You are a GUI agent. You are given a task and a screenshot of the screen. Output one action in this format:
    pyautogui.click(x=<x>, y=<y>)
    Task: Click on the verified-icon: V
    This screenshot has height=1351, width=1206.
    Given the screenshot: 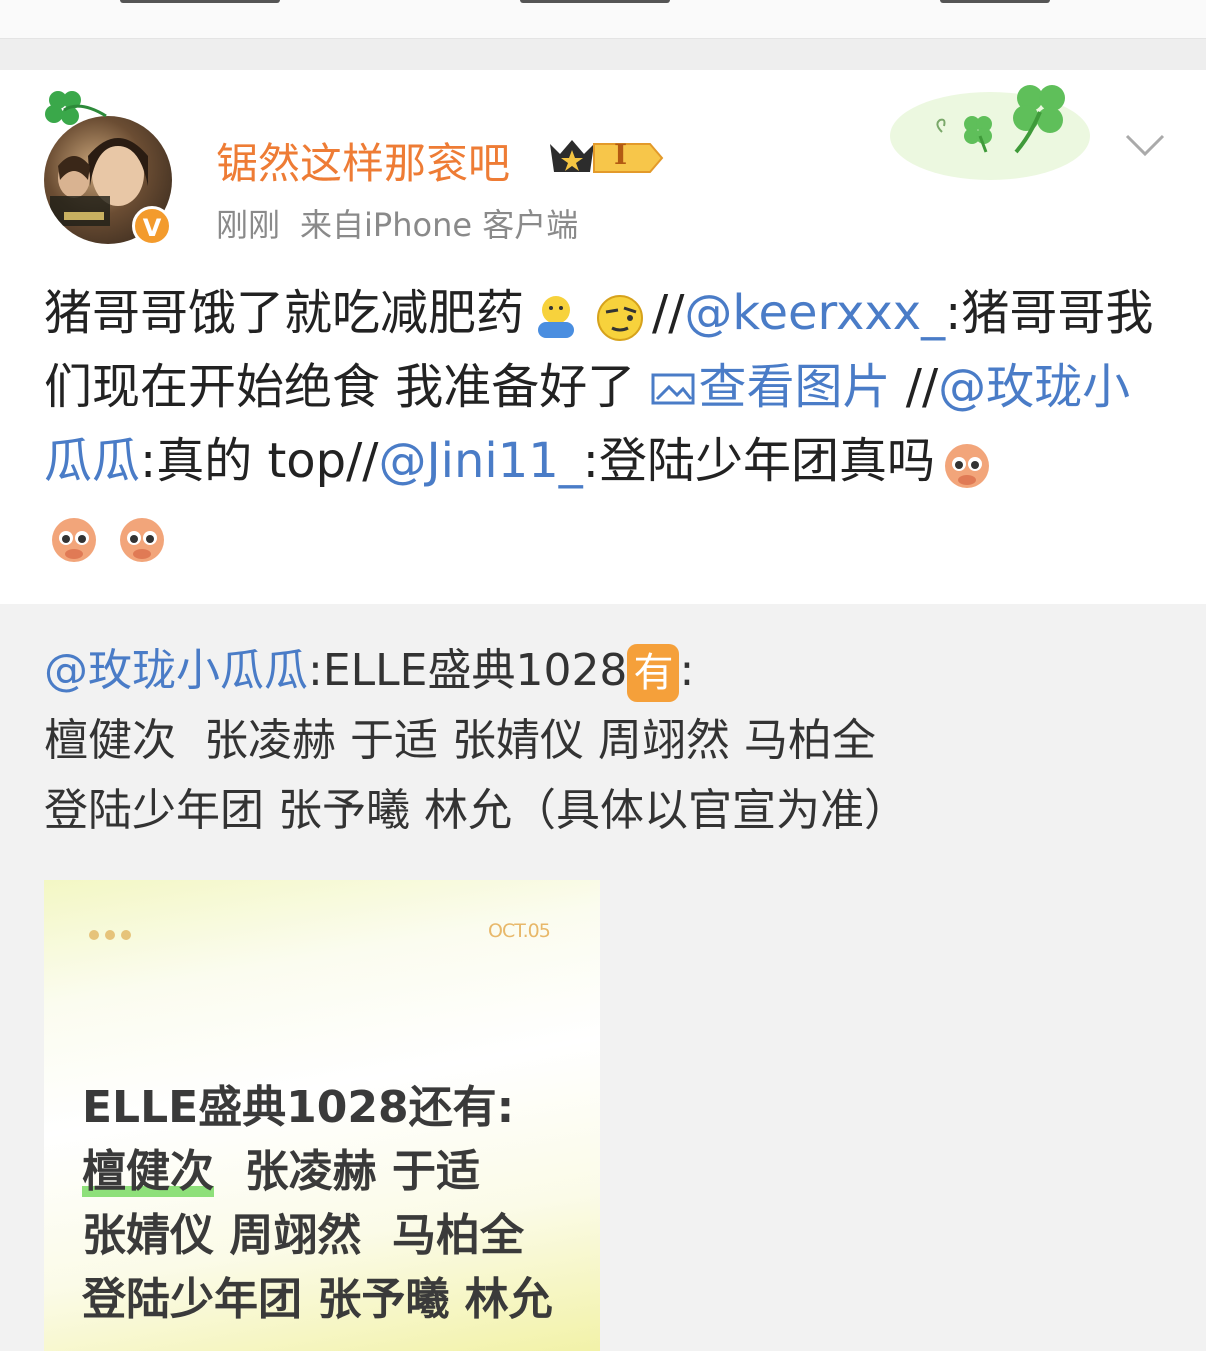 What is the action you would take?
    pyautogui.click(x=152, y=226)
    